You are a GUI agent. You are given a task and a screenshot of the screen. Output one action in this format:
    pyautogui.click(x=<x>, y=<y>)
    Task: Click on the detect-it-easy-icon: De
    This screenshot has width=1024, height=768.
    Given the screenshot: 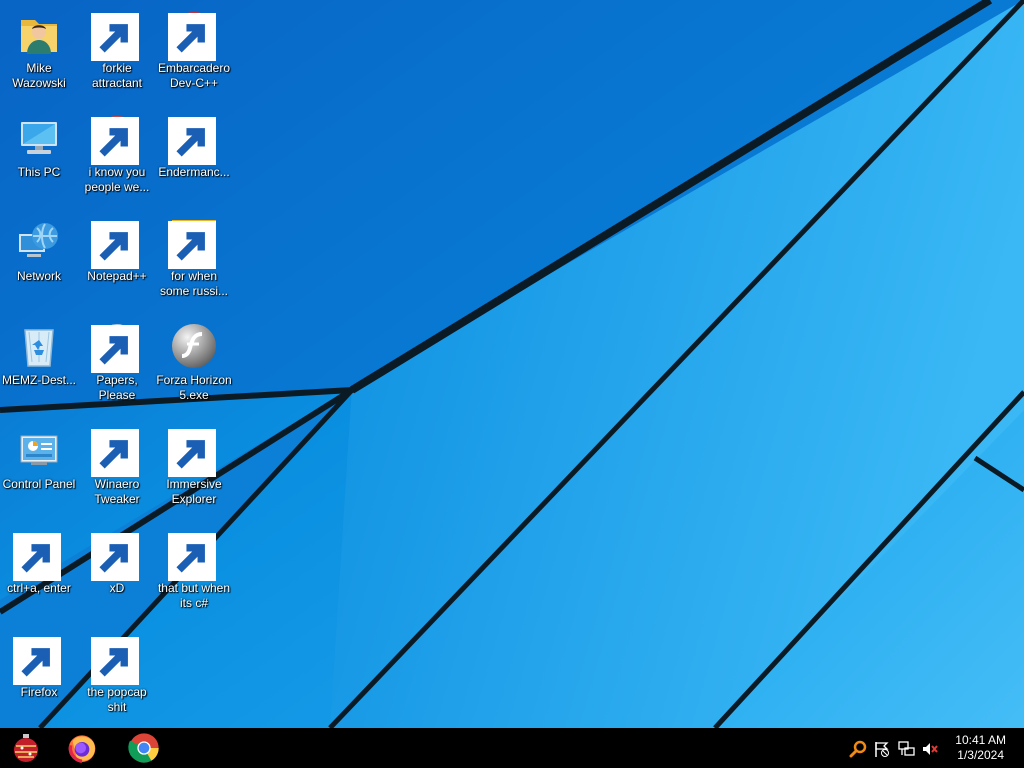 What is the action you would take?
    pyautogui.click(x=193, y=243)
    